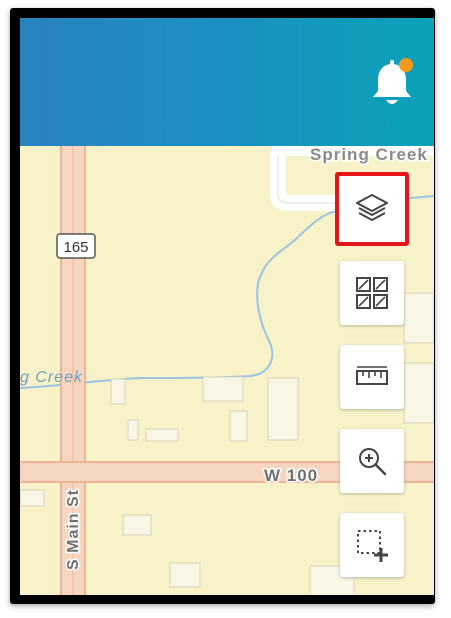  I want to click on zoom-in-button, so click(372, 461).